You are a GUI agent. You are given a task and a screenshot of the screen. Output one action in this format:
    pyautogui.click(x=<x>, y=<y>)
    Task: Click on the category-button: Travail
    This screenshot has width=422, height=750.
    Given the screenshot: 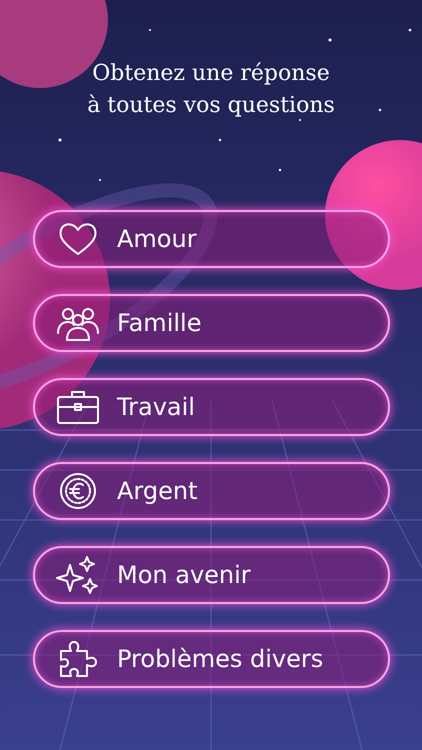 What is the action you would take?
    pyautogui.click(x=211, y=407)
    